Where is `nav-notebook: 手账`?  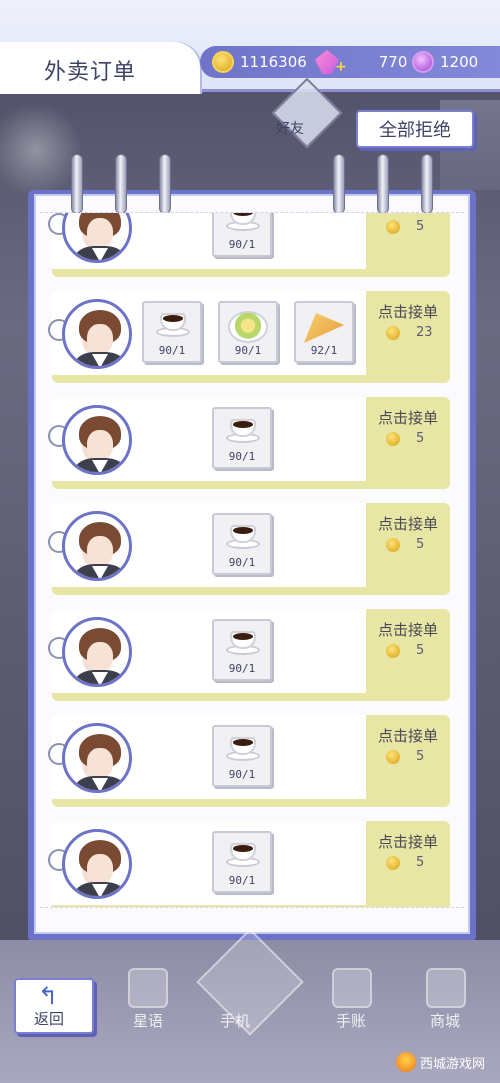 nav-notebook: 手账 is located at coordinates (351, 1020).